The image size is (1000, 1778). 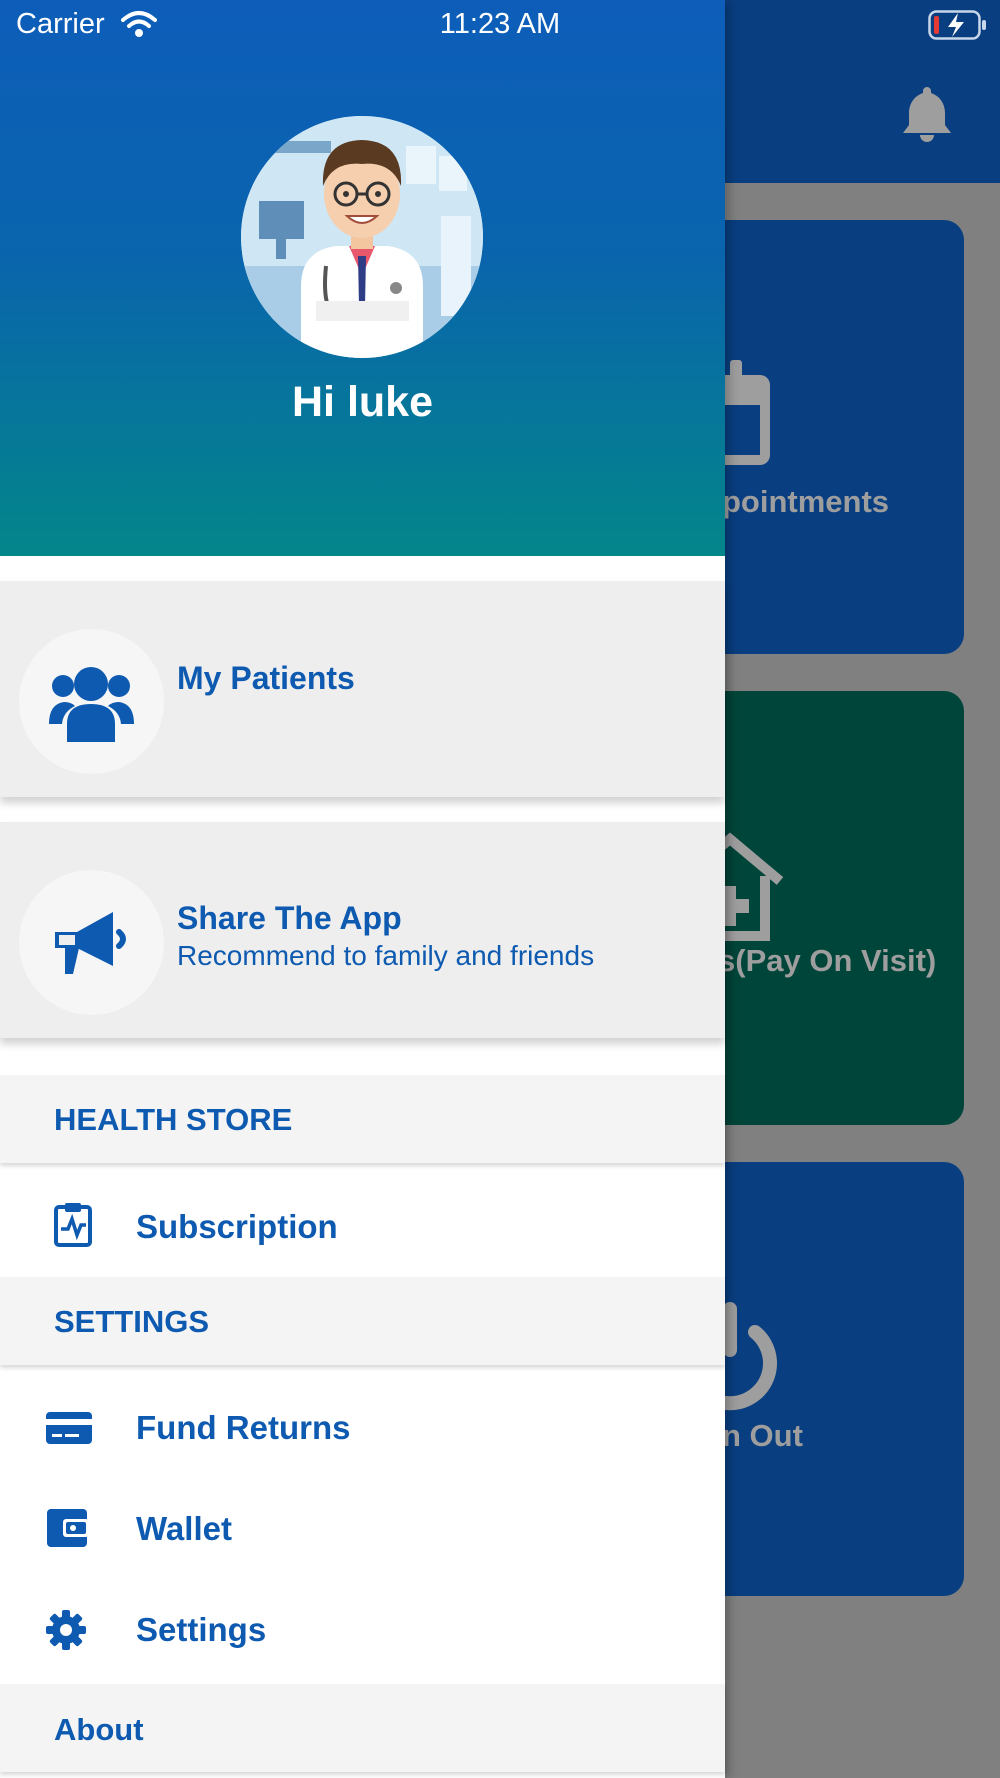 I want to click on status-time: 11:23 AM, so click(x=500, y=24).